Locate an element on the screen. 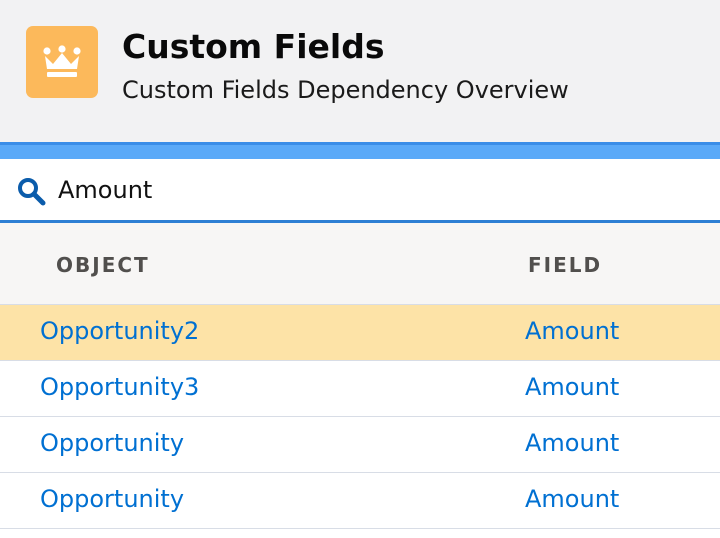 This screenshot has height=538, width=720. search-bar is located at coordinates (360, 191).